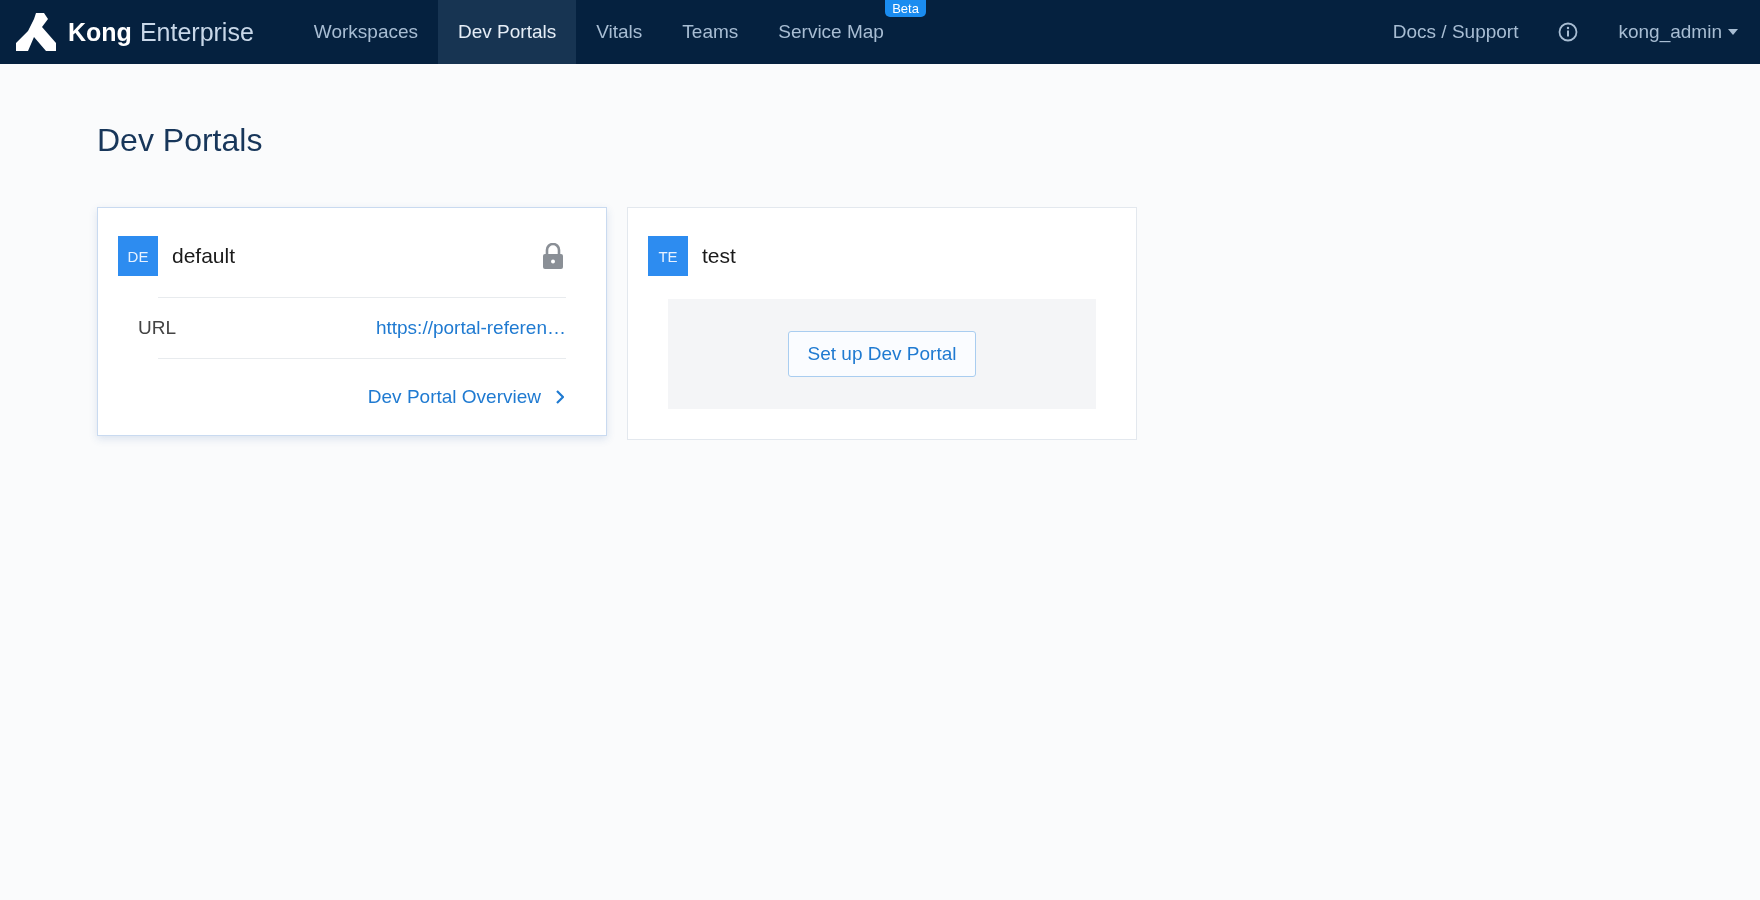 Image resolution: width=1760 pixels, height=900 pixels. What do you see at coordinates (1733, 32) in the screenshot?
I see `caret-icon` at bounding box center [1733, 32].